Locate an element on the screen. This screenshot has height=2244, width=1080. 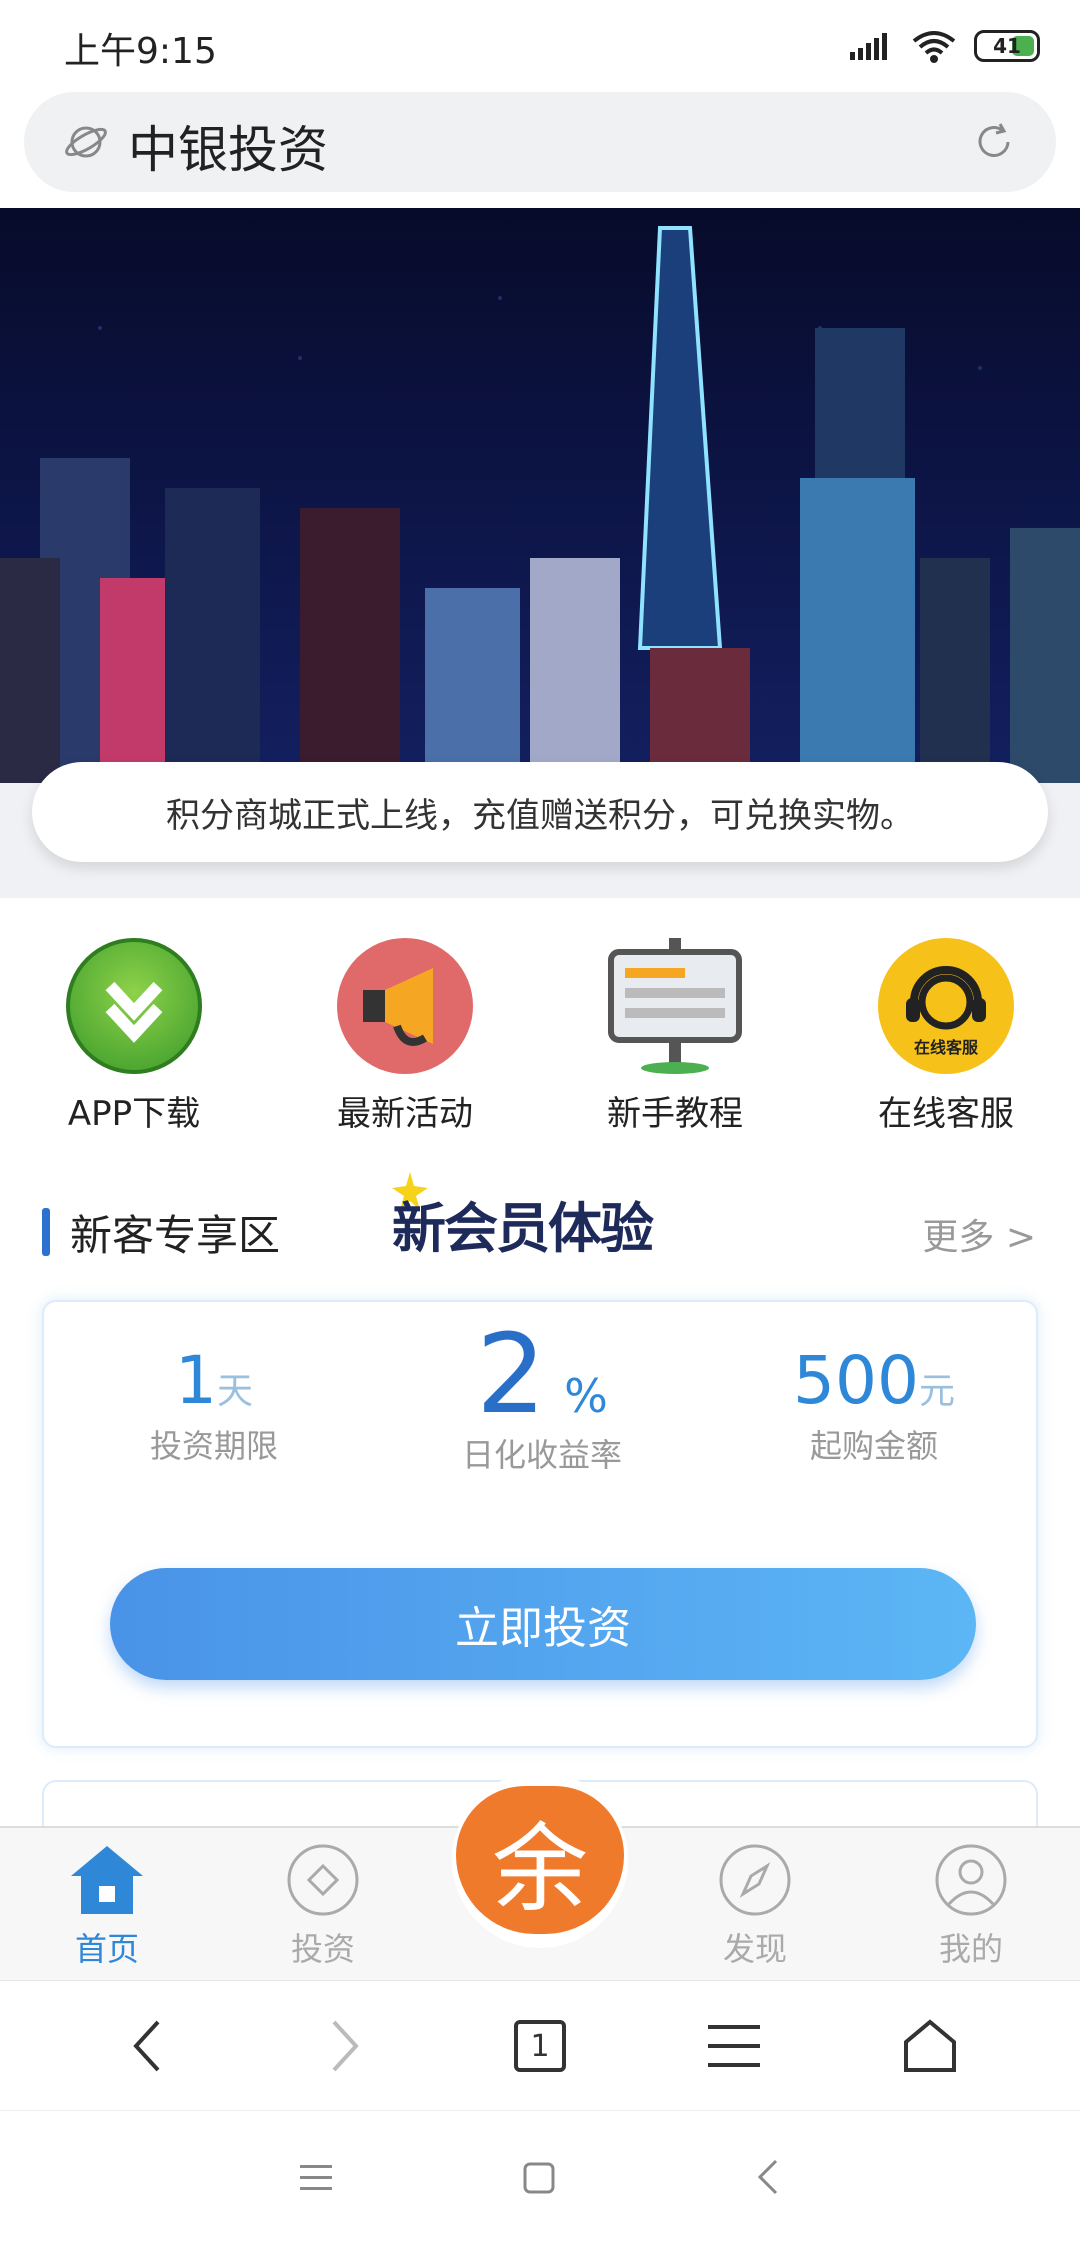
quick-link-customer-service: 在线客服 在线客服 is located at coordinates (946, 1036).